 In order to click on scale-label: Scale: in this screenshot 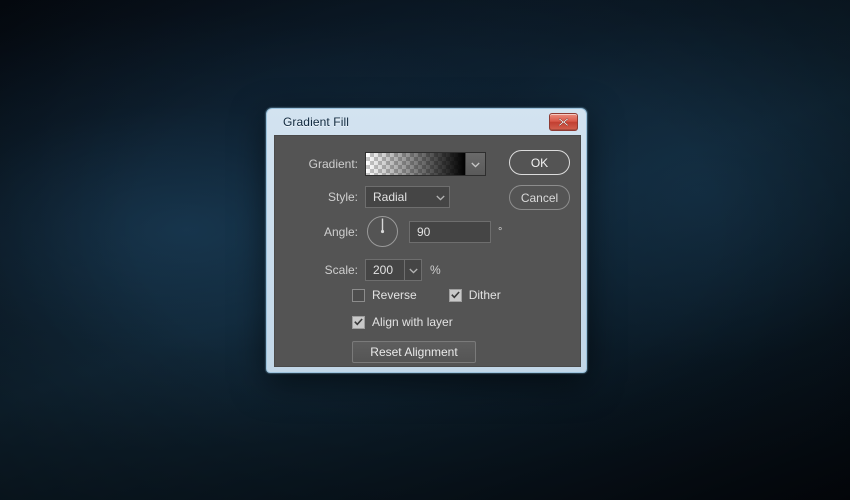, I will do `click(341, 270)`.